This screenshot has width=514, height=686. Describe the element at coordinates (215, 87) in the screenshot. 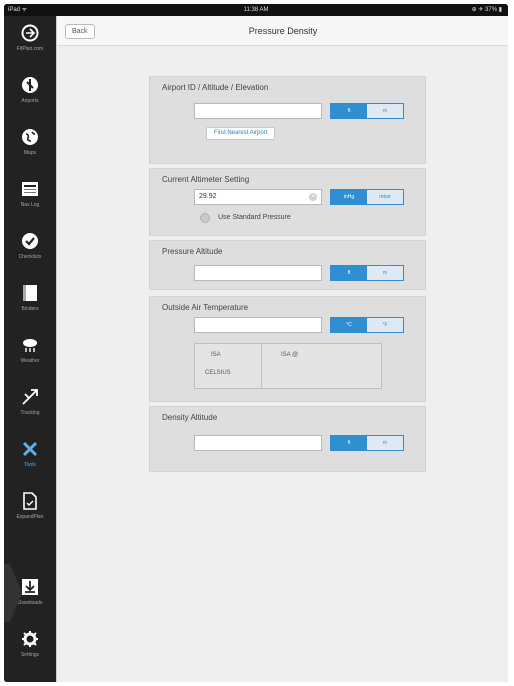

I see `section-title: Airport ID / Altitude / Elevation` at that location.